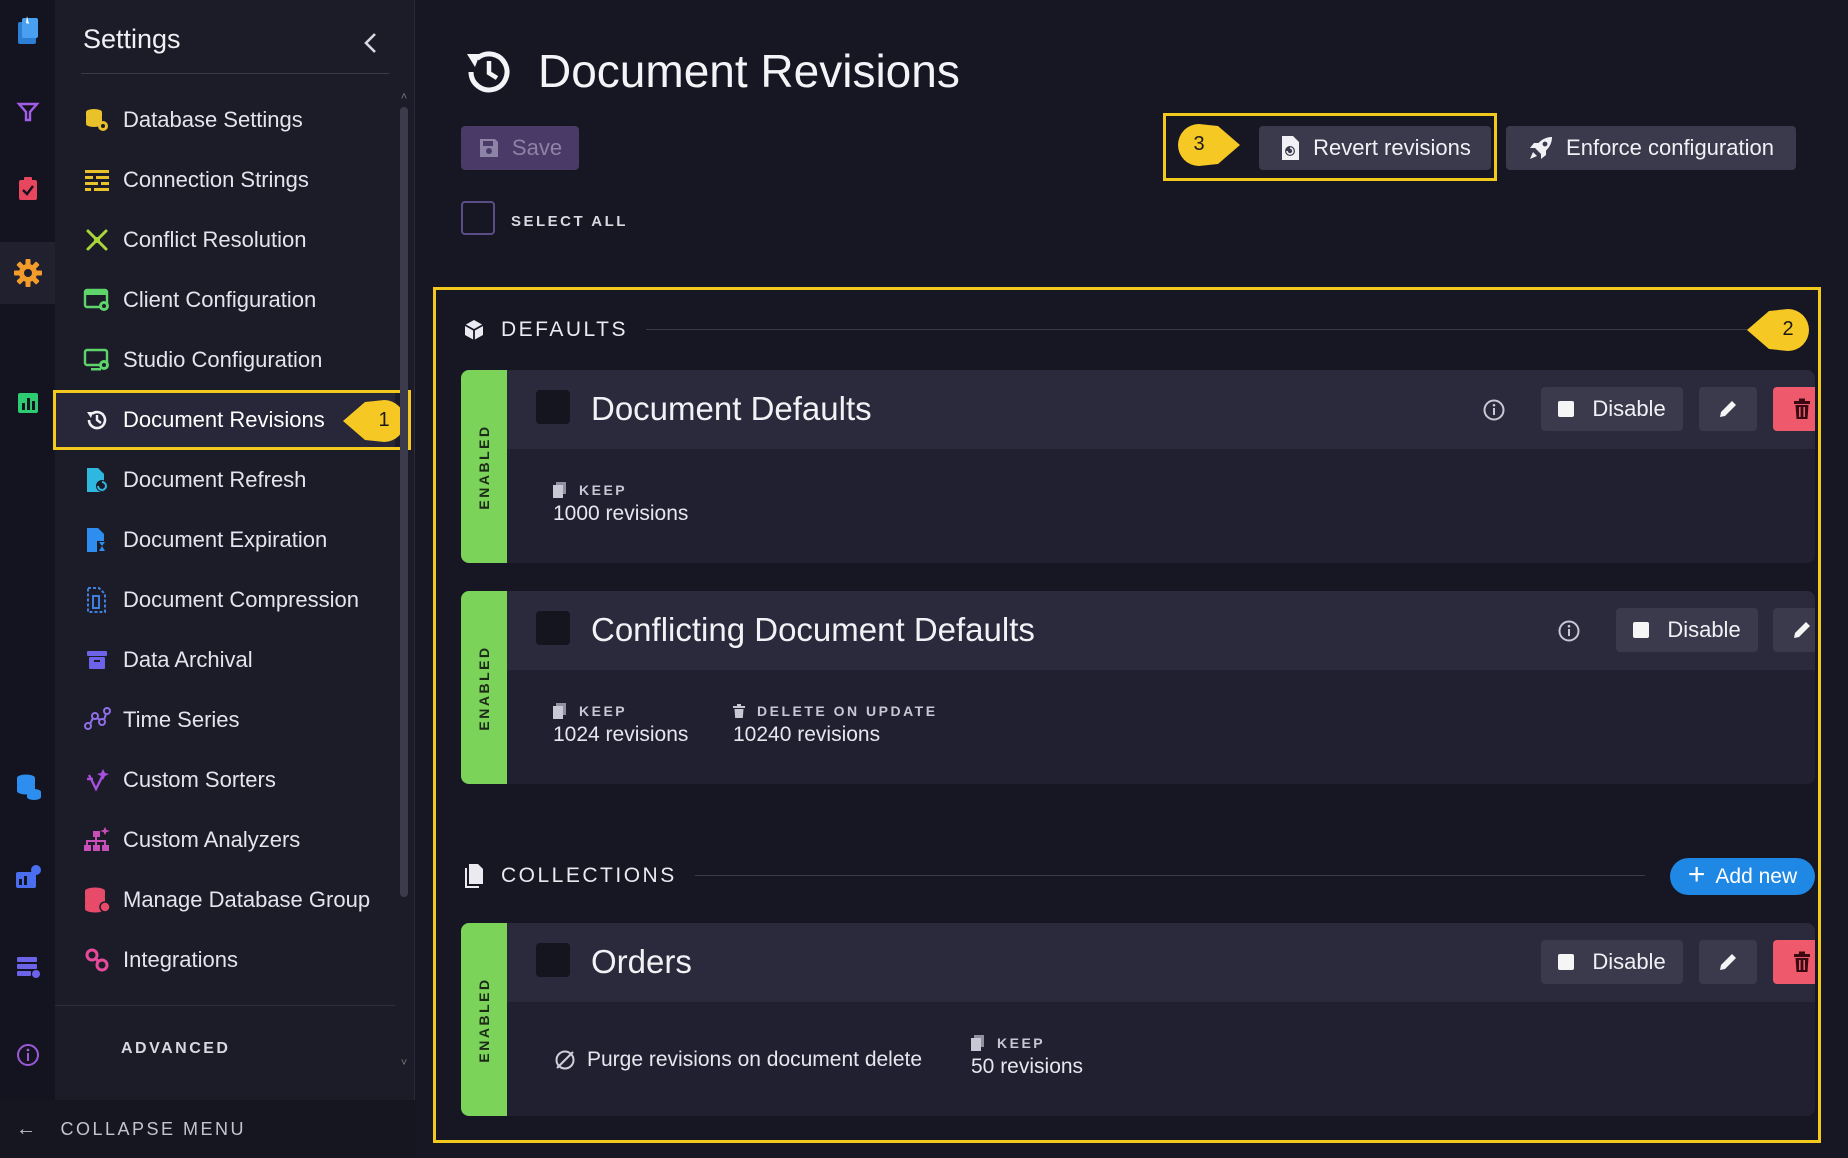  I want to click on menu-item-custom-sorters: Custom Sorters, so click(225, 780).